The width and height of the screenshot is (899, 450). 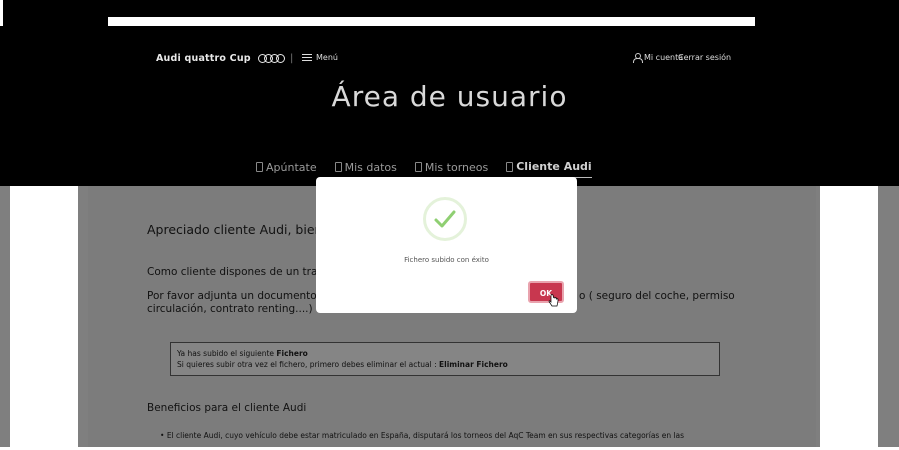 I want to click on hand-cursor-icon, so click(x=553, y=300).